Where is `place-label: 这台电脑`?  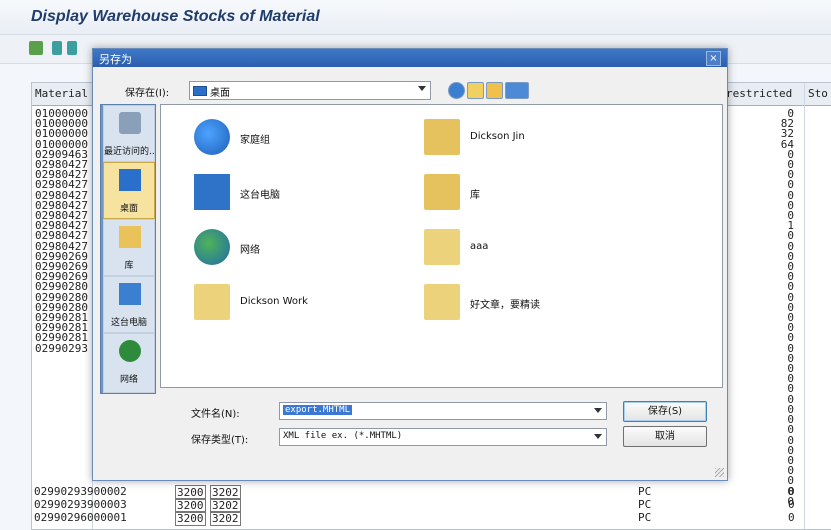 place-label: 这台电脑 is located at coordinates (128, 323).